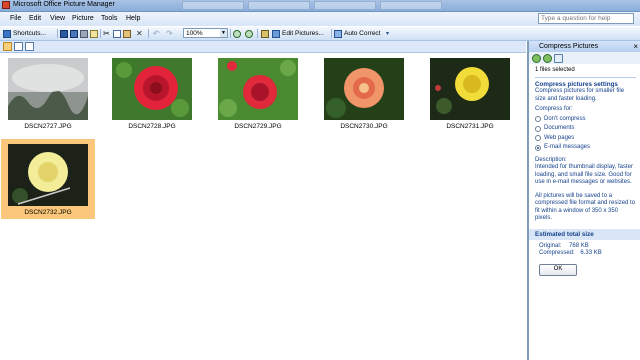 Image resolution: width=640 pixels, height=360 pixels. Describe the element at coordinates (554, 109) in the screenshot. I see `compress-for-label: Compress for:` at that location.